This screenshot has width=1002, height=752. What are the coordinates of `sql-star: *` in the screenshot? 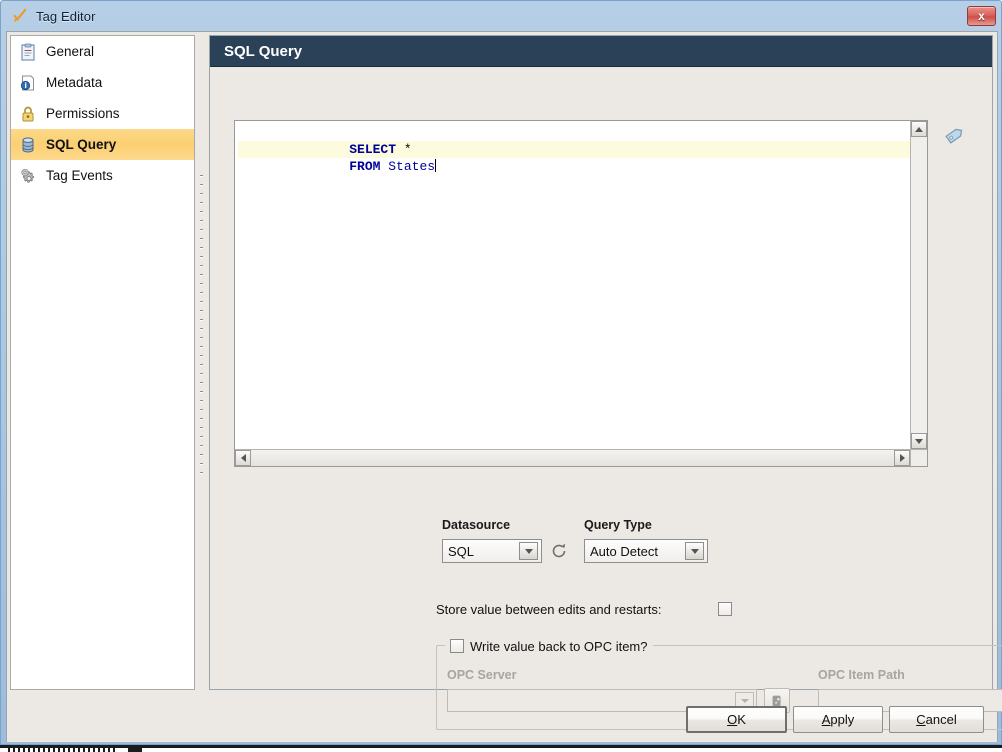 It's located at (407, 149).